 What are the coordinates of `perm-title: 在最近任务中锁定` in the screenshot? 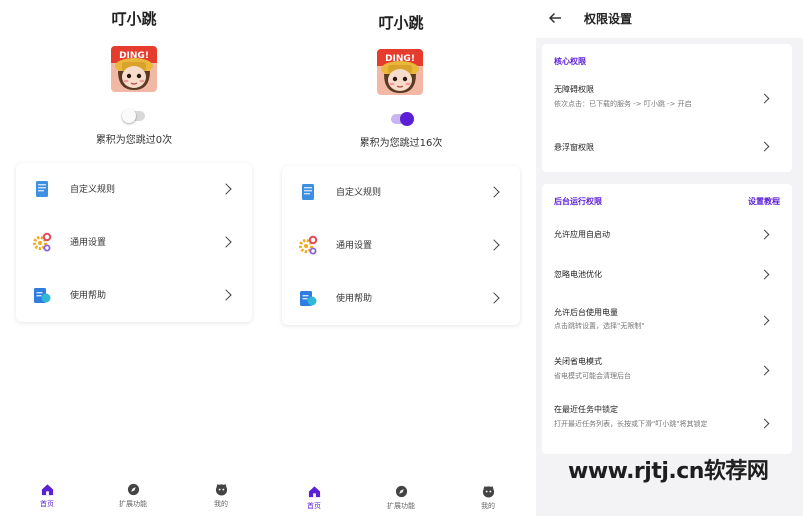 It's located at (586, 409).